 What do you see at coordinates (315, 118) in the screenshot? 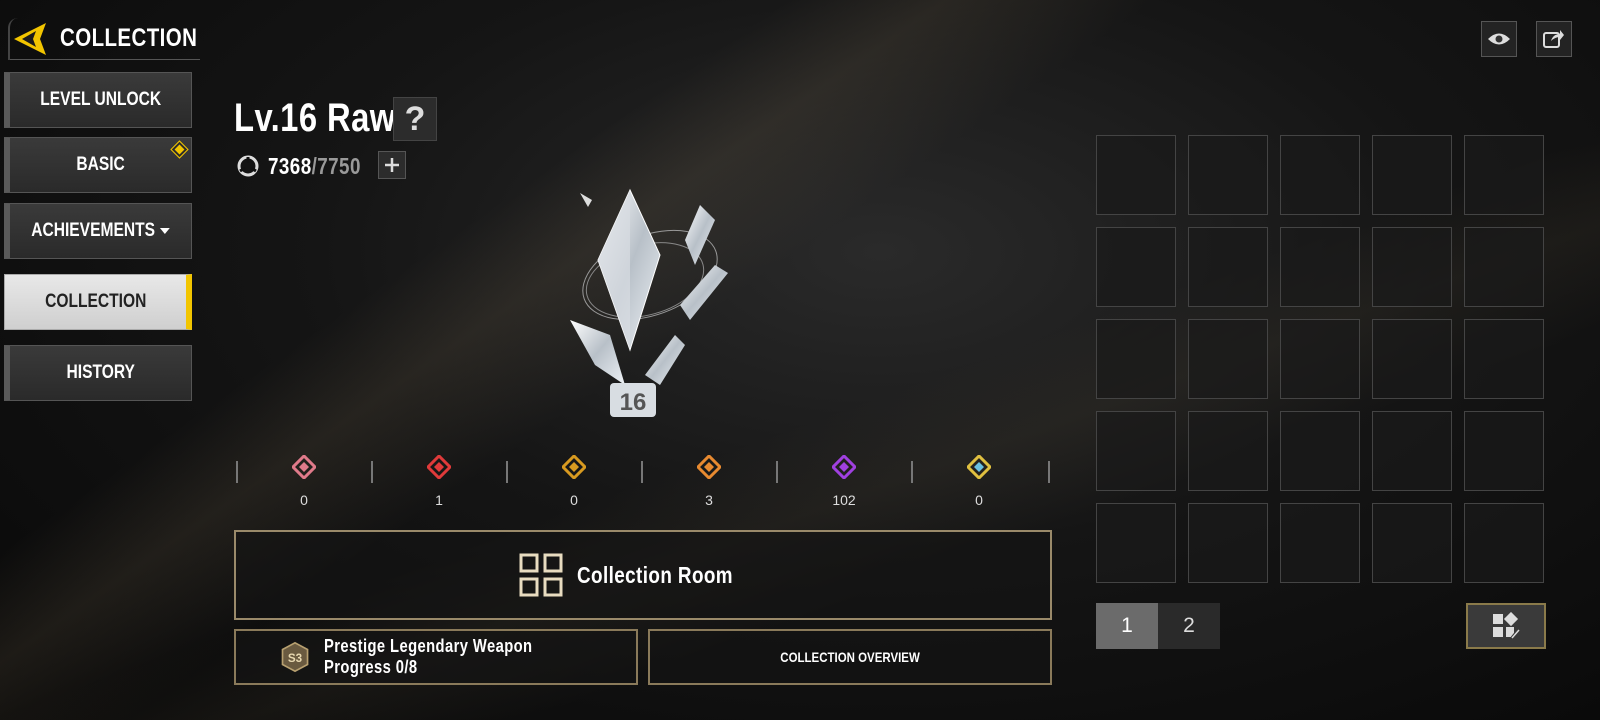
I see `level-title: Lv.16 Raw` at bounding box center [315, 118].